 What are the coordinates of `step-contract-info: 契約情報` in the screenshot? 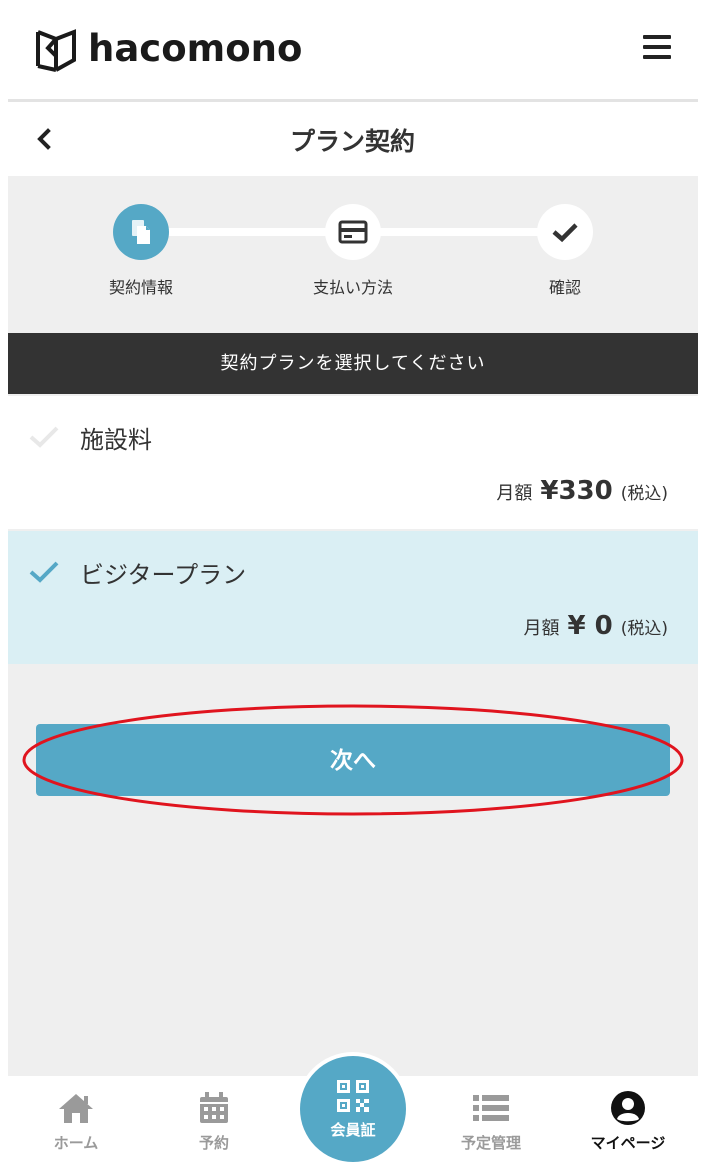 It's located at (141, 251).